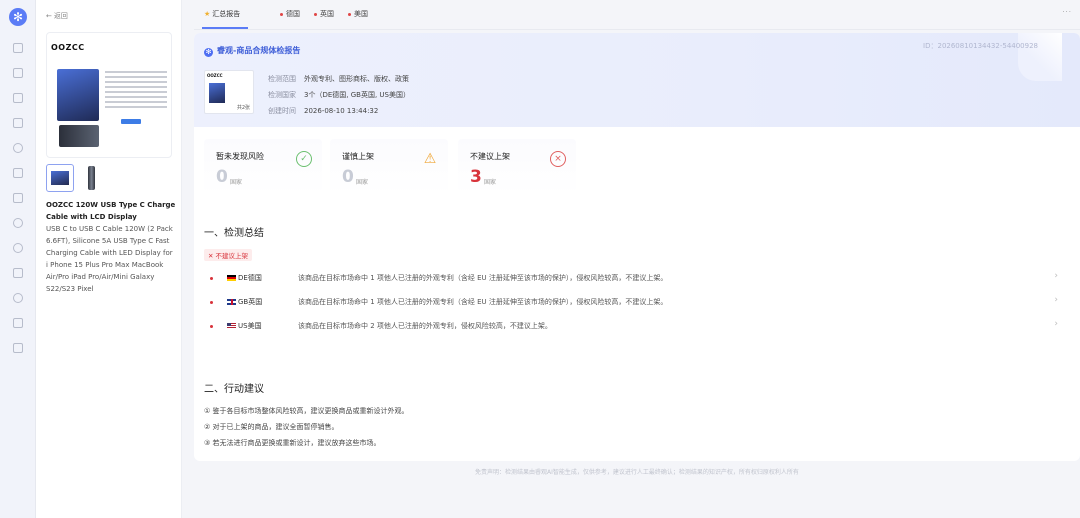 This screenshot has width=1080, height=518. Describe the element at coordinates (79, 136) in the screenshot. I see `product-photo-secondary` at that location.